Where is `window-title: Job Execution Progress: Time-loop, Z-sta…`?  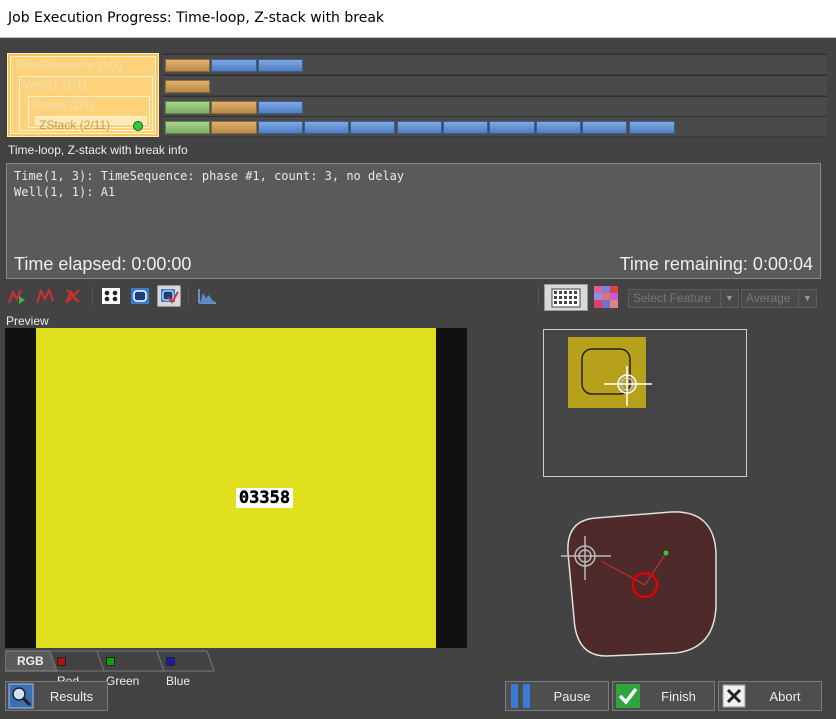
window-title: Job Execution Progress: Time-loop, Z-sta… is located at coordinates (196, 18).